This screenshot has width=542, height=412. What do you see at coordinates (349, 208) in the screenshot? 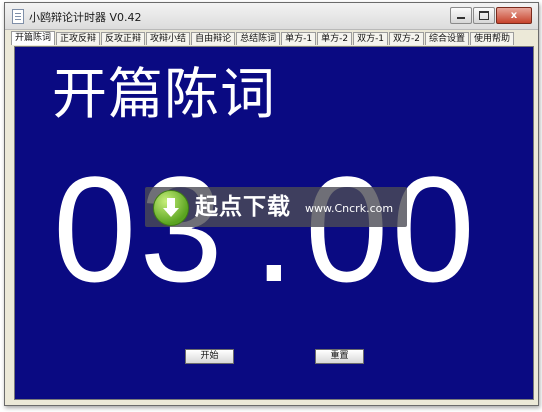
I see `watermark-url: www.Cncrk.com` at bounding box center [349, 208].